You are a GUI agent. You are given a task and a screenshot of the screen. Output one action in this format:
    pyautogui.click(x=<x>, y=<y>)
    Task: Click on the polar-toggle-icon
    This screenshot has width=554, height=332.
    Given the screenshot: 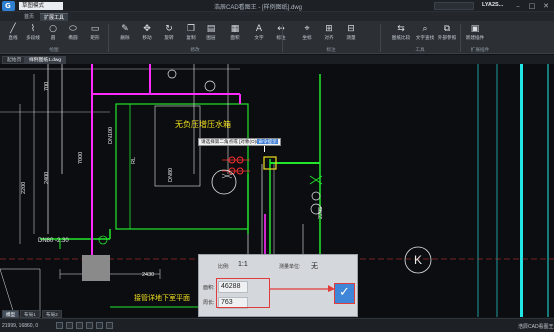 What is the action you would take?
    pyautogui.click(x=89, y=325)
    